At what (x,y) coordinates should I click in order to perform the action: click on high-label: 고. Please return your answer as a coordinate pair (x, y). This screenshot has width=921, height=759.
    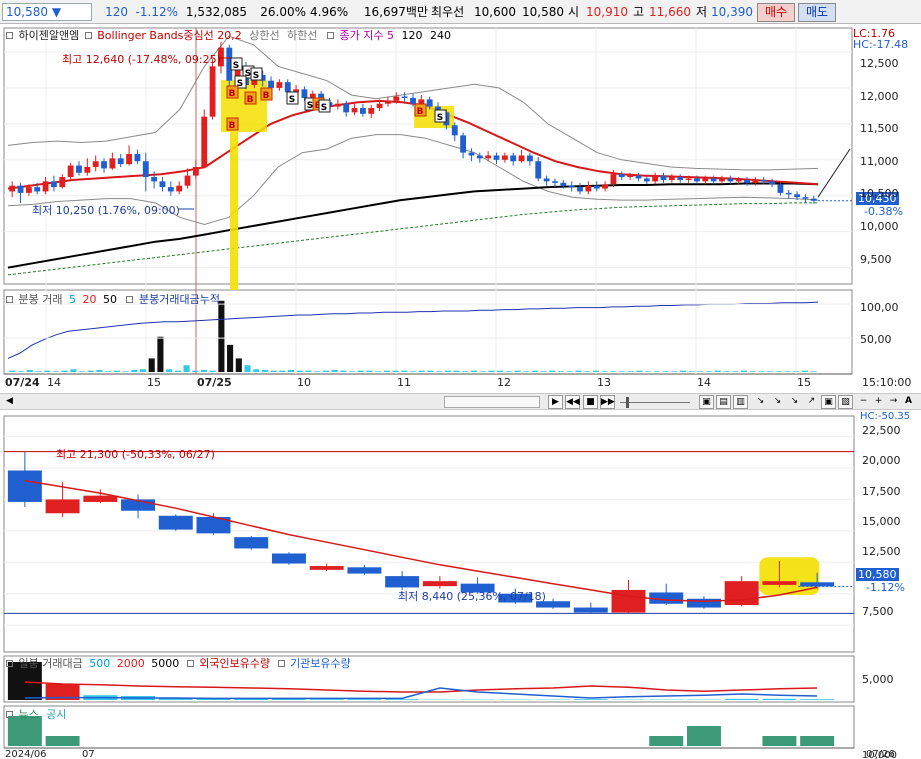
    Looking at the image, I should click on (639, 12).